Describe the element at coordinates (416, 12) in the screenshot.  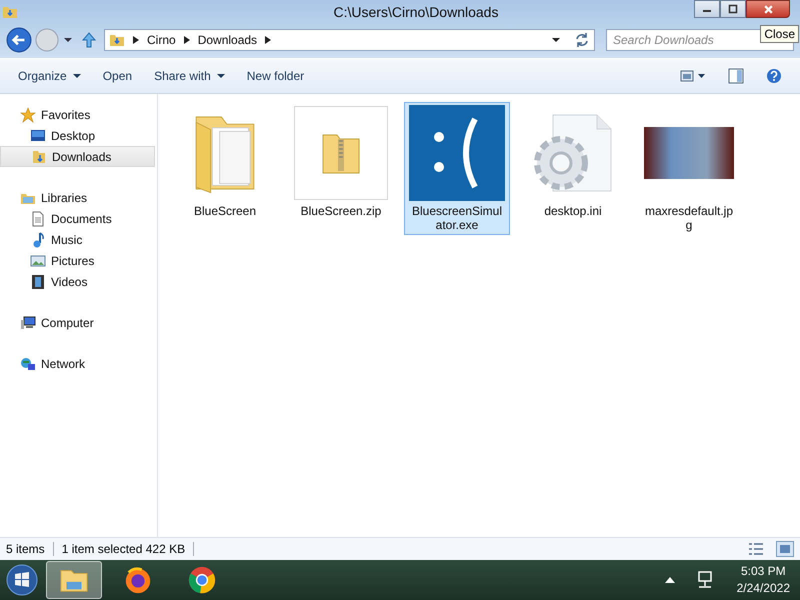
I see `window-title: C:\Users\Cirno\Downloads` at that location.